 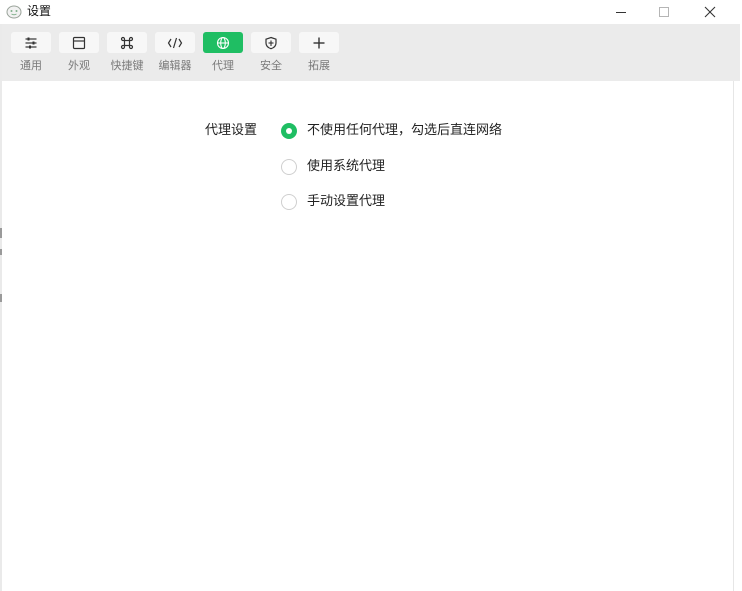 I want to click on tab-general-label: 通用, so click(x=31, y=65).